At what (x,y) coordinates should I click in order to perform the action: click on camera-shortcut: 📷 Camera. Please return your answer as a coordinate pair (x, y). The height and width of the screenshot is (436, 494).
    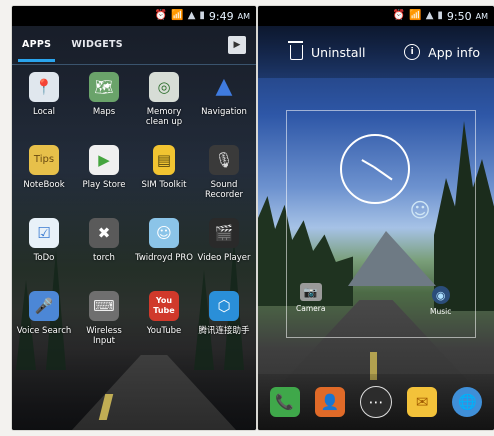
    Looking at the image, I should click on (310, 298).